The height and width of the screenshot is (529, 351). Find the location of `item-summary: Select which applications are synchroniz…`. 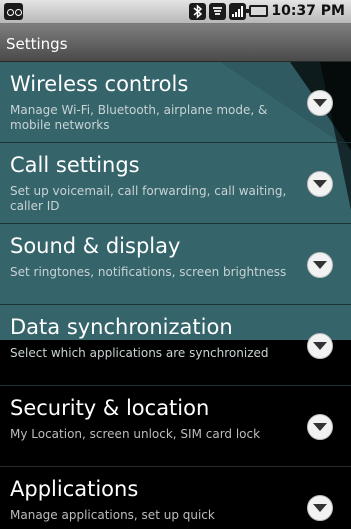

item-summary: Select which applications are synchroniz… is located at coordinates (139, 353).